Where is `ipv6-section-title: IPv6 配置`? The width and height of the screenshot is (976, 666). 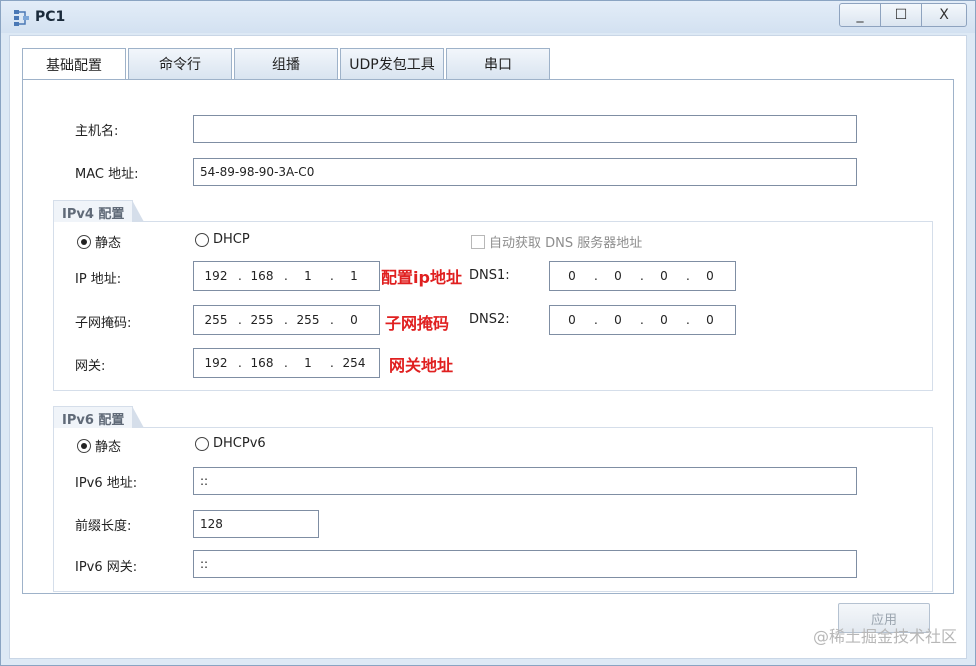
ipv6-section-title: IPv6 配置 is located at coordinates (99, 417).